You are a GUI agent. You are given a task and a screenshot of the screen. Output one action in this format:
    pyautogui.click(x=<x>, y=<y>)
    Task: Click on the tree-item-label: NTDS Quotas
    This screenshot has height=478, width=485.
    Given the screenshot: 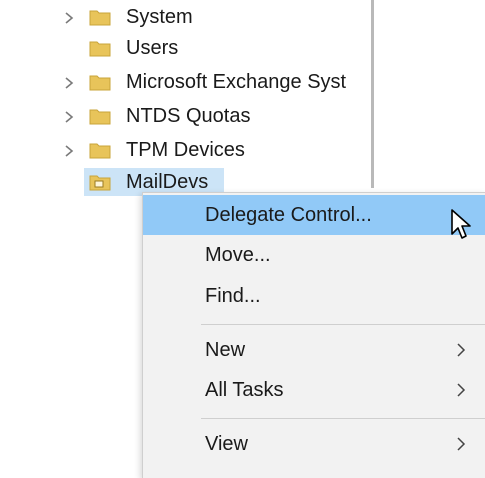 What is the action you would take?
    pyautogui.click(x=188, y=116)
    